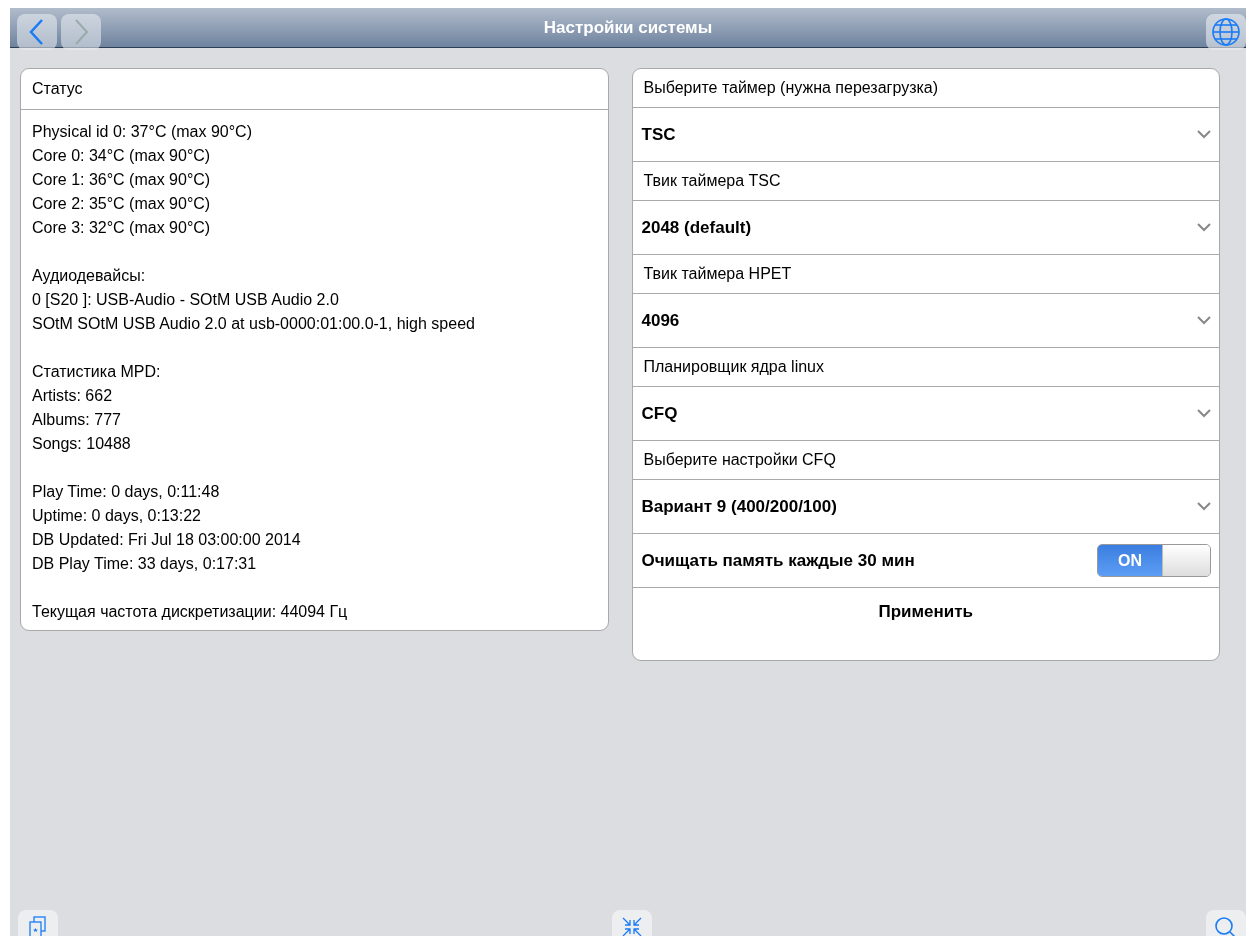  I want to click on setting-label: Твик таймера HPET, so click(925, 274).